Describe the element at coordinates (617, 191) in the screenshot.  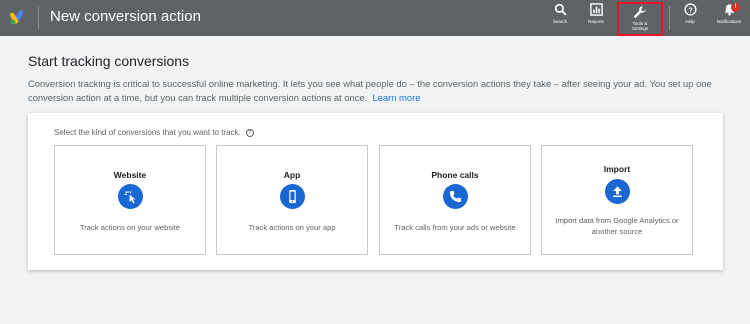
I see `upload-icon` at that location.